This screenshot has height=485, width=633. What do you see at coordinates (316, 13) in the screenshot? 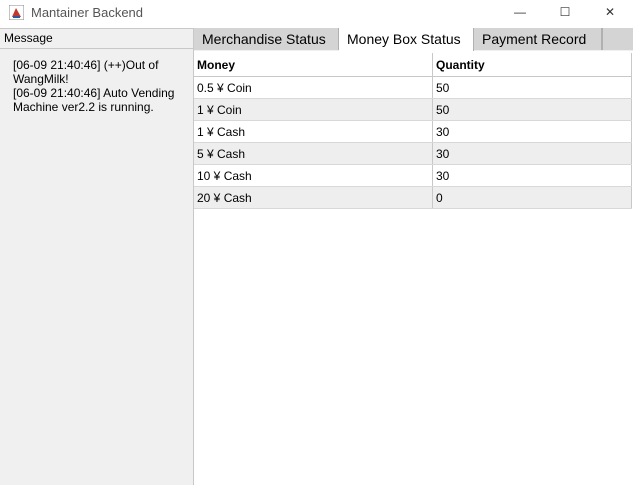
I see `title-bar: Mantainer Backend — ☐ ✕` at bounding box center [316, 13].